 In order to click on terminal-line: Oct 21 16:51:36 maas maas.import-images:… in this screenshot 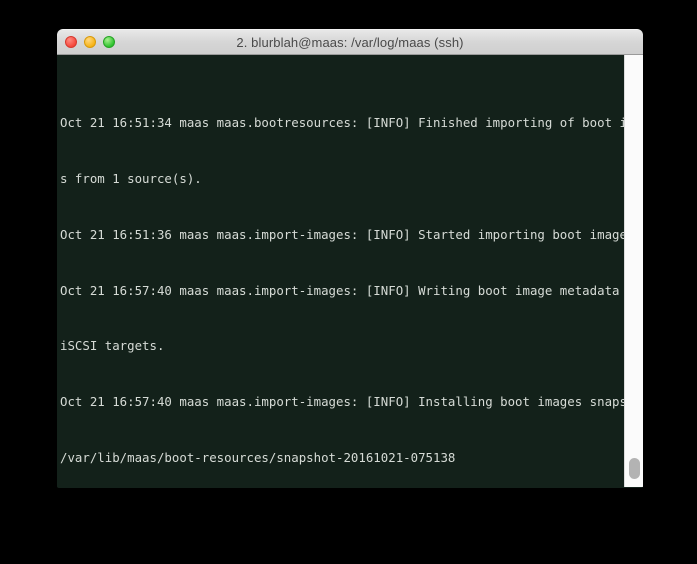, I will do `click(342, 234)`.